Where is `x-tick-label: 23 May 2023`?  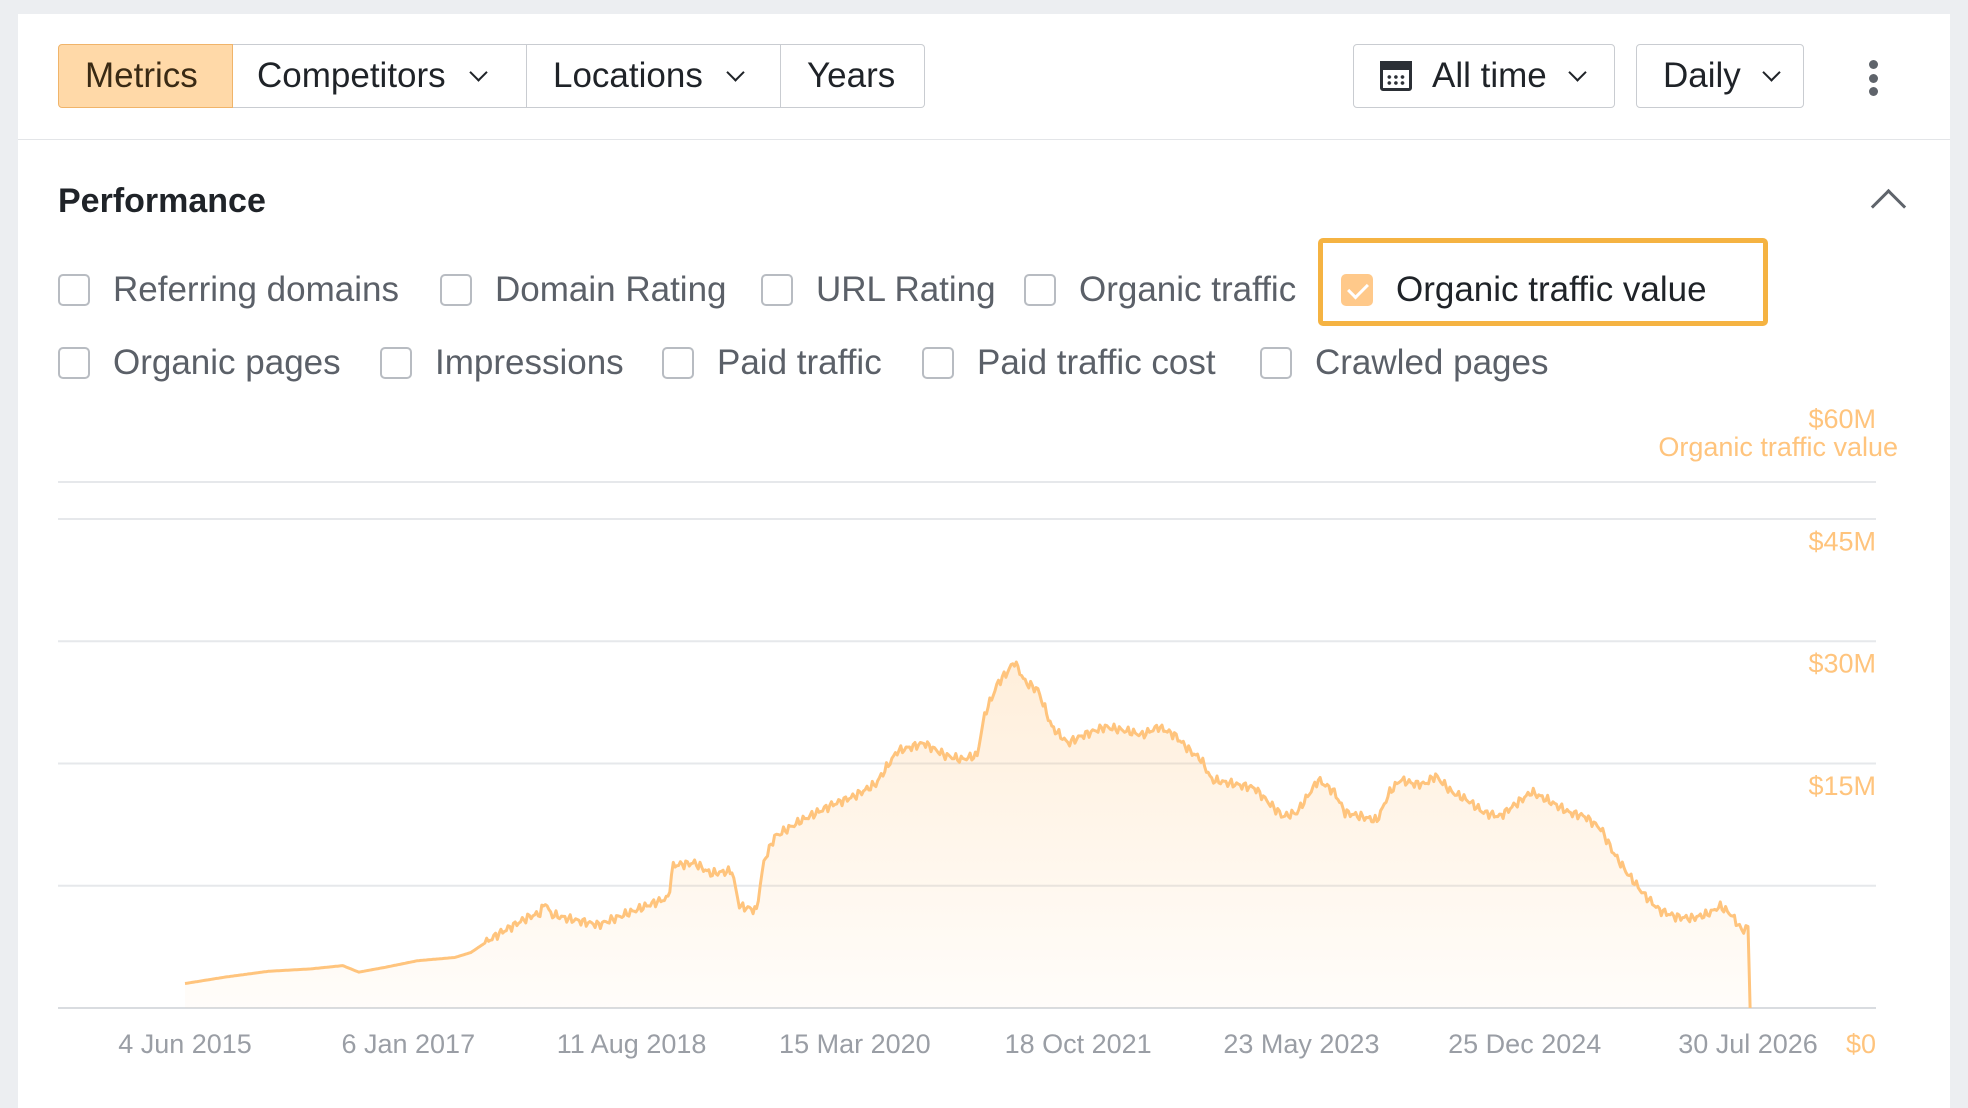 x-tick-label: 23 May 2023 is located at coordinates (1301, 1044).